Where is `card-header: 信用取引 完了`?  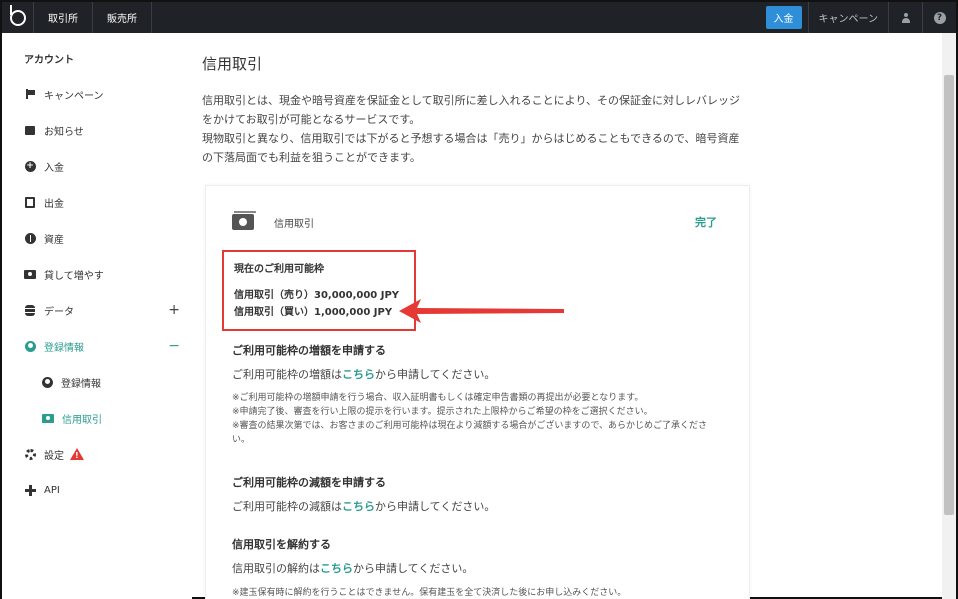 card-header: 信用取引 完了 is located at coordinates (474, 220).